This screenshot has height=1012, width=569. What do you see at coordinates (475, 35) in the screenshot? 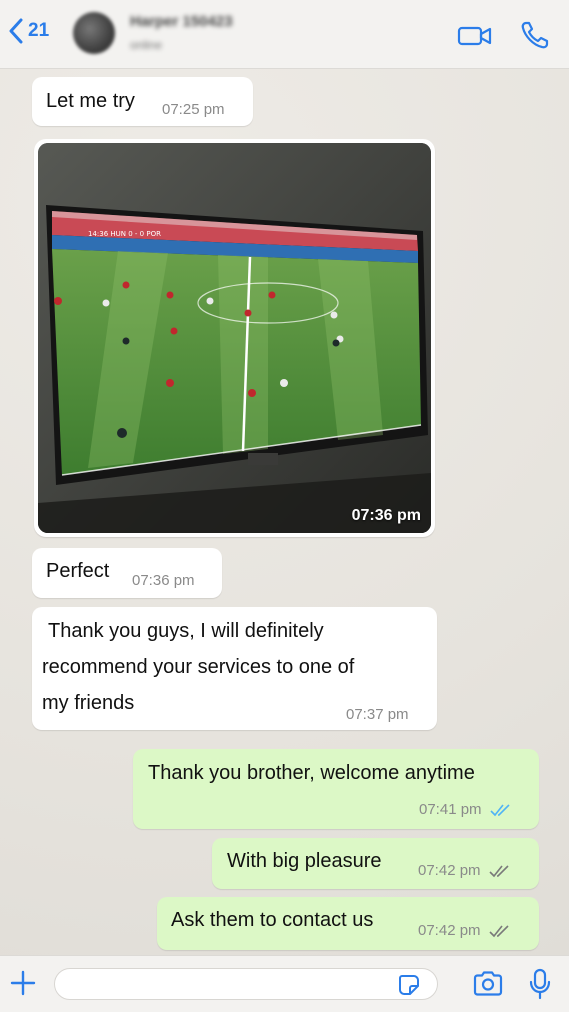
I see `video-camera-icon` at bounding box center [475, 35].